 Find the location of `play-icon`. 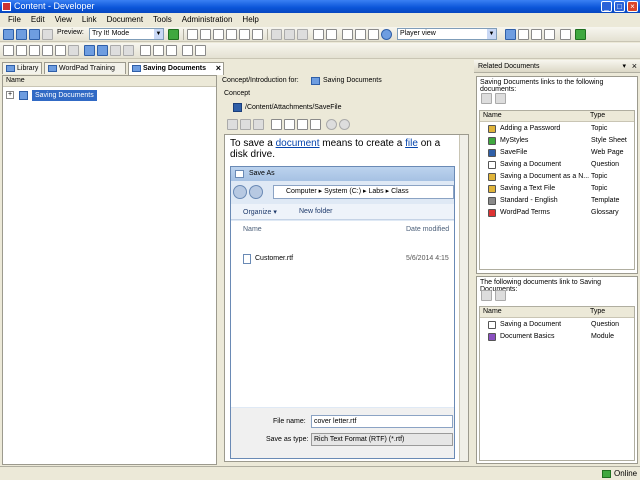

play-icon is located at coordinates (173, 34).